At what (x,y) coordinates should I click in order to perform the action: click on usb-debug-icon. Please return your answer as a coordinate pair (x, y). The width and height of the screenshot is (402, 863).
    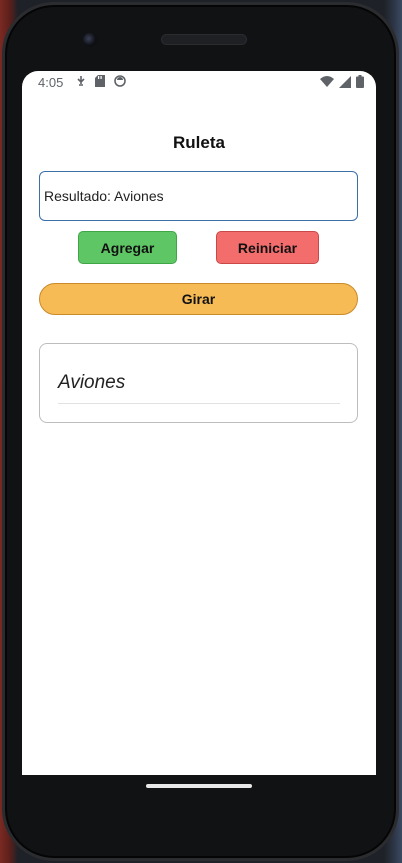
    Looking at the image, I should click on (81, 82).